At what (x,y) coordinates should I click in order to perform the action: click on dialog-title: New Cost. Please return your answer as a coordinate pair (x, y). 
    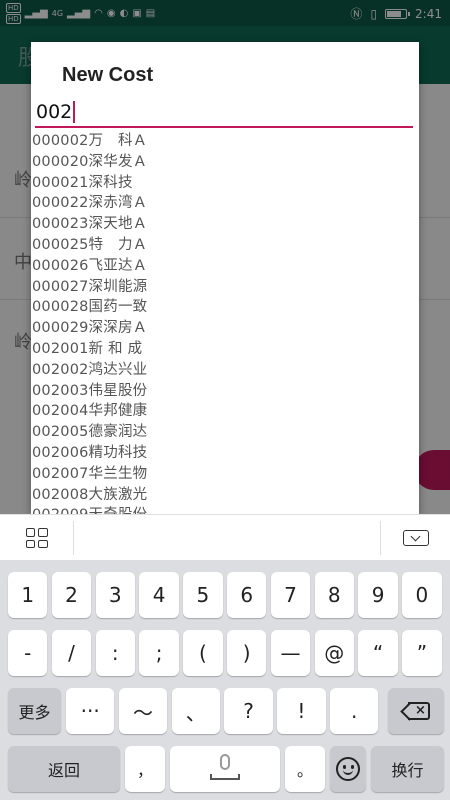
    Looking at the image, I should click on (108, 75).